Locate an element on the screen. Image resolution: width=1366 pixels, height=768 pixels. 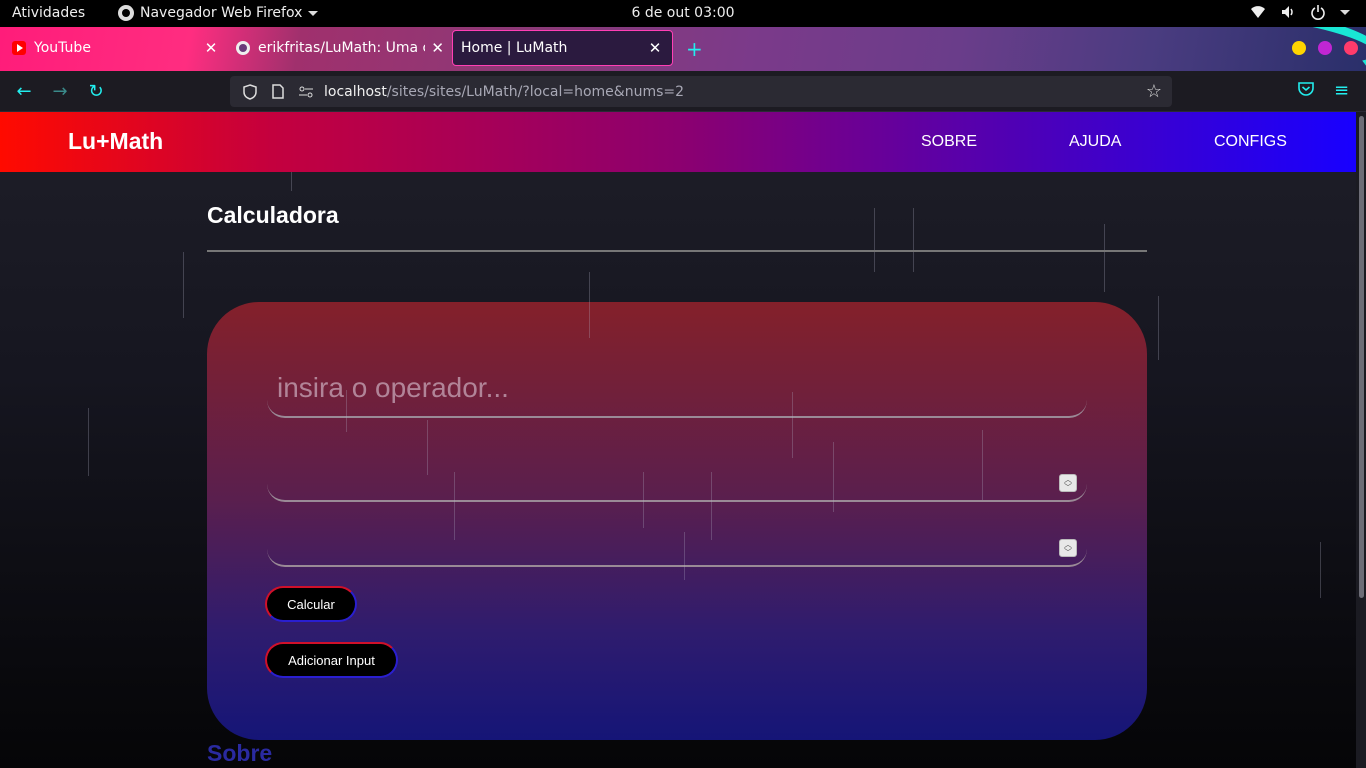
system-tray is located at coordinates (1300, 12).